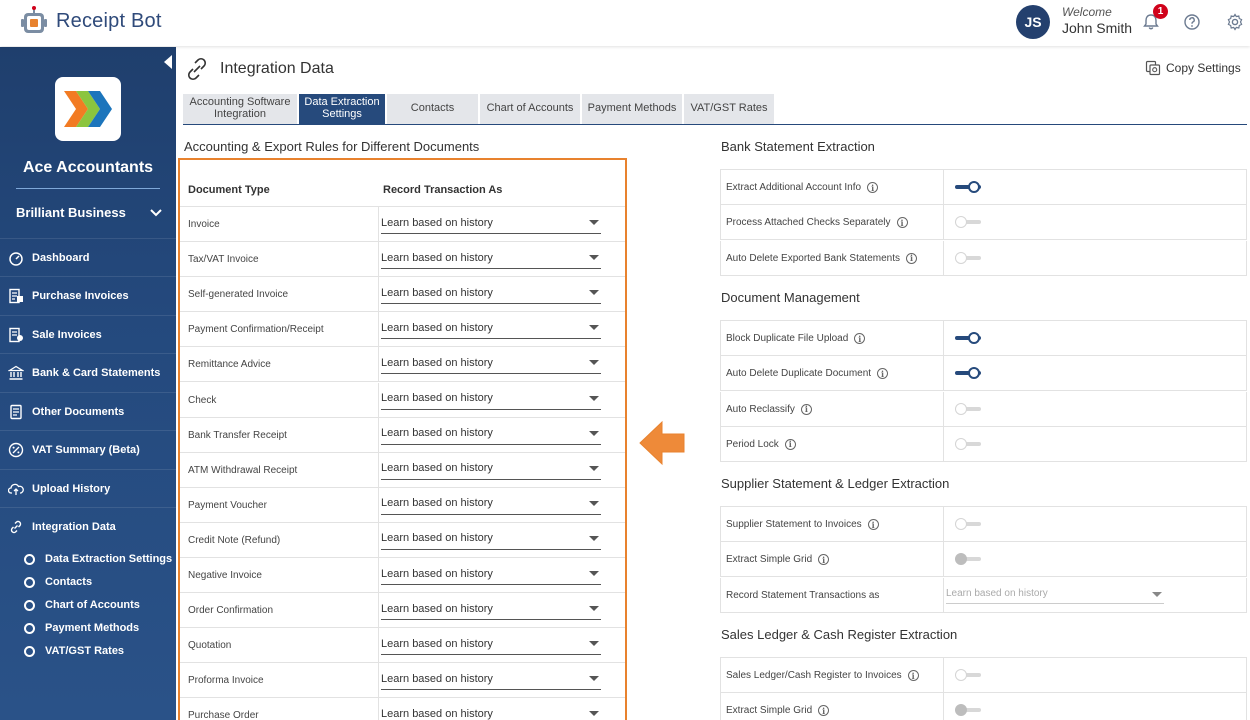 The image size is (1250, 720). What do you see at coordinates (1193, 68) in the screenshot?
I see `copy-settings-button: Copy Settings` at bounding box center [1193, 68].